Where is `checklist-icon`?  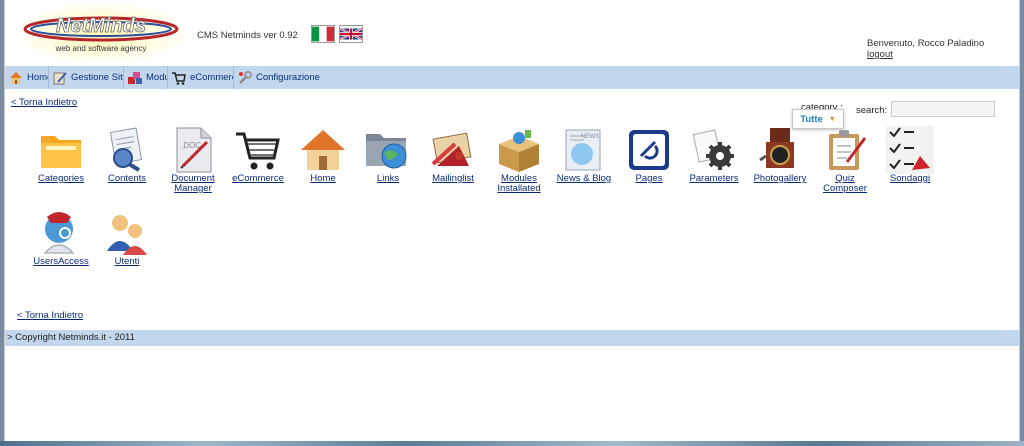
checklist-icon is located at coordinates (910, 150).